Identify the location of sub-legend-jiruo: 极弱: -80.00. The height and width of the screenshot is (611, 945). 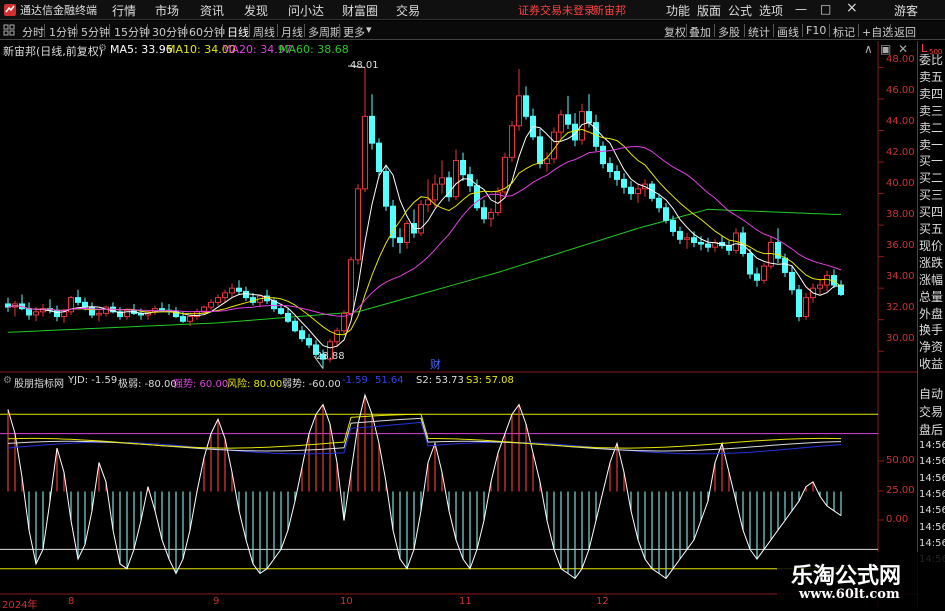
(147, 384).